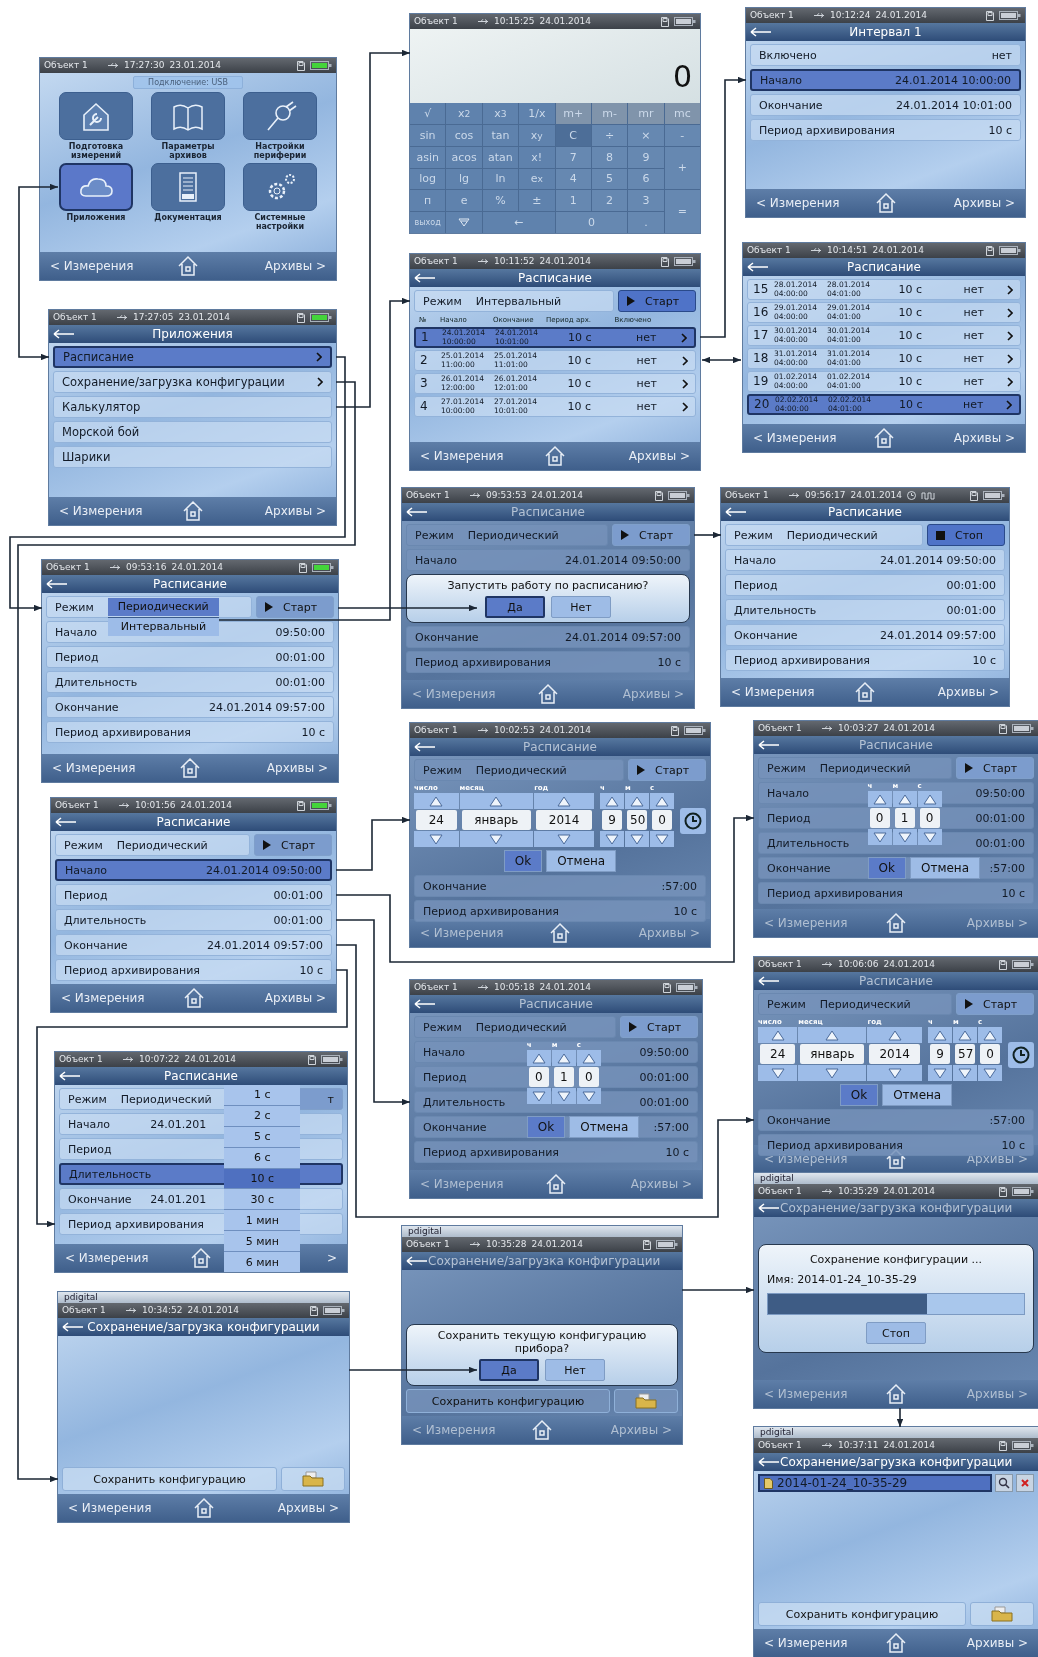 The image size is (1038, 1657). I want to click on connection-label: Подключение: USB, so click(188, 82).